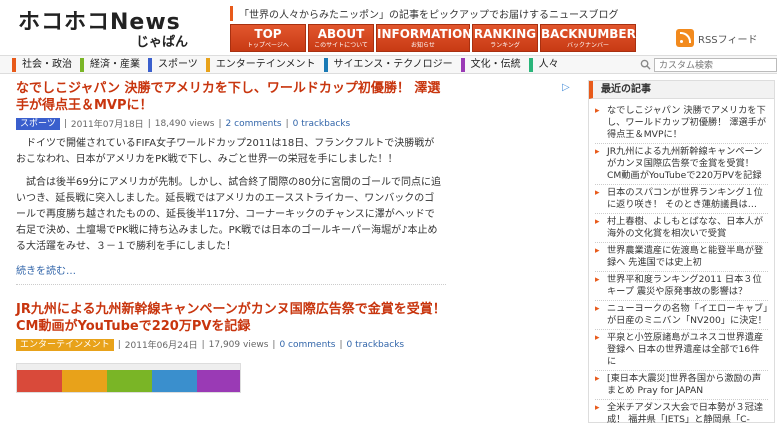 The height and width of the screenshot is (423, 777). I want to click on rss-feed-link: RSSフィード, so click(716, 38).